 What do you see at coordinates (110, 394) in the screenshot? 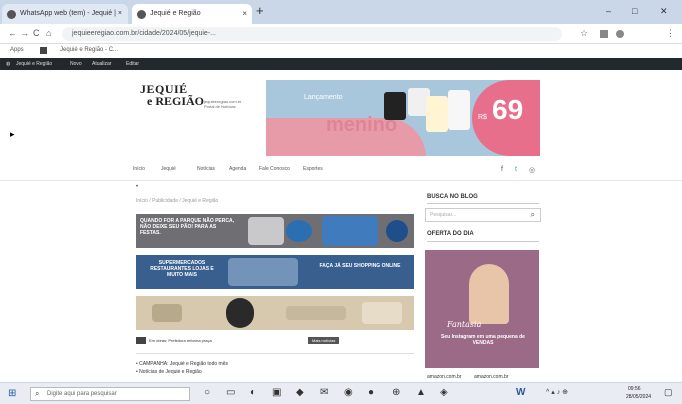
I see `taskbar-search-input: ⌕ Digite aqui para pesquisar` at bounding box center [110, 394].